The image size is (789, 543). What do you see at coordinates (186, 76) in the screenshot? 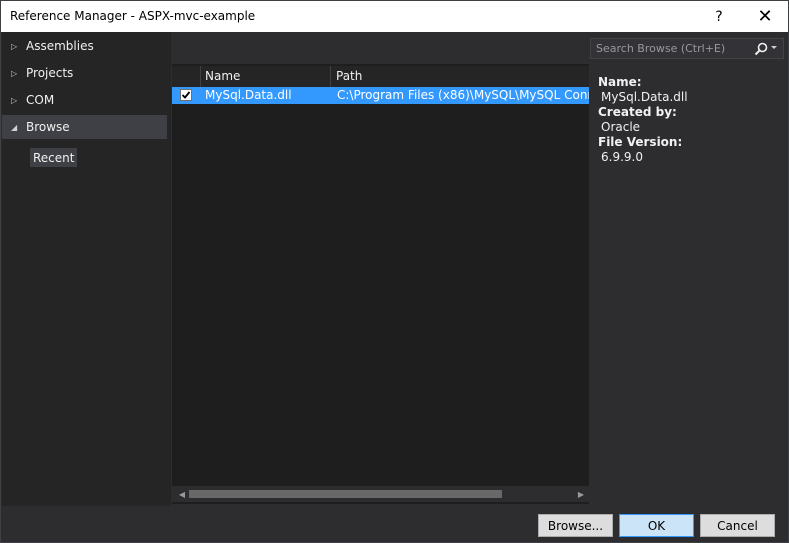
I see `column-header-check` at bounding box center [186, 76].